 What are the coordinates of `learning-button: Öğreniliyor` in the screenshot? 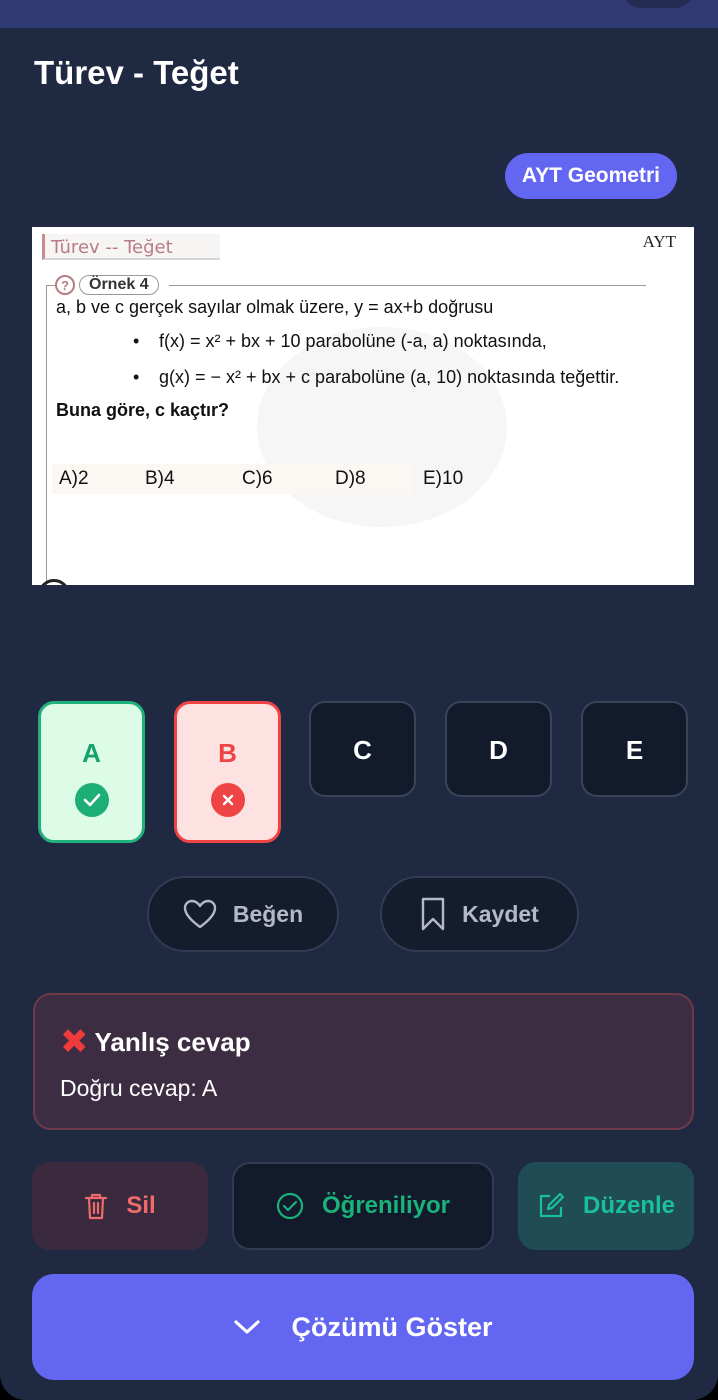 It's located at (363, 1206).